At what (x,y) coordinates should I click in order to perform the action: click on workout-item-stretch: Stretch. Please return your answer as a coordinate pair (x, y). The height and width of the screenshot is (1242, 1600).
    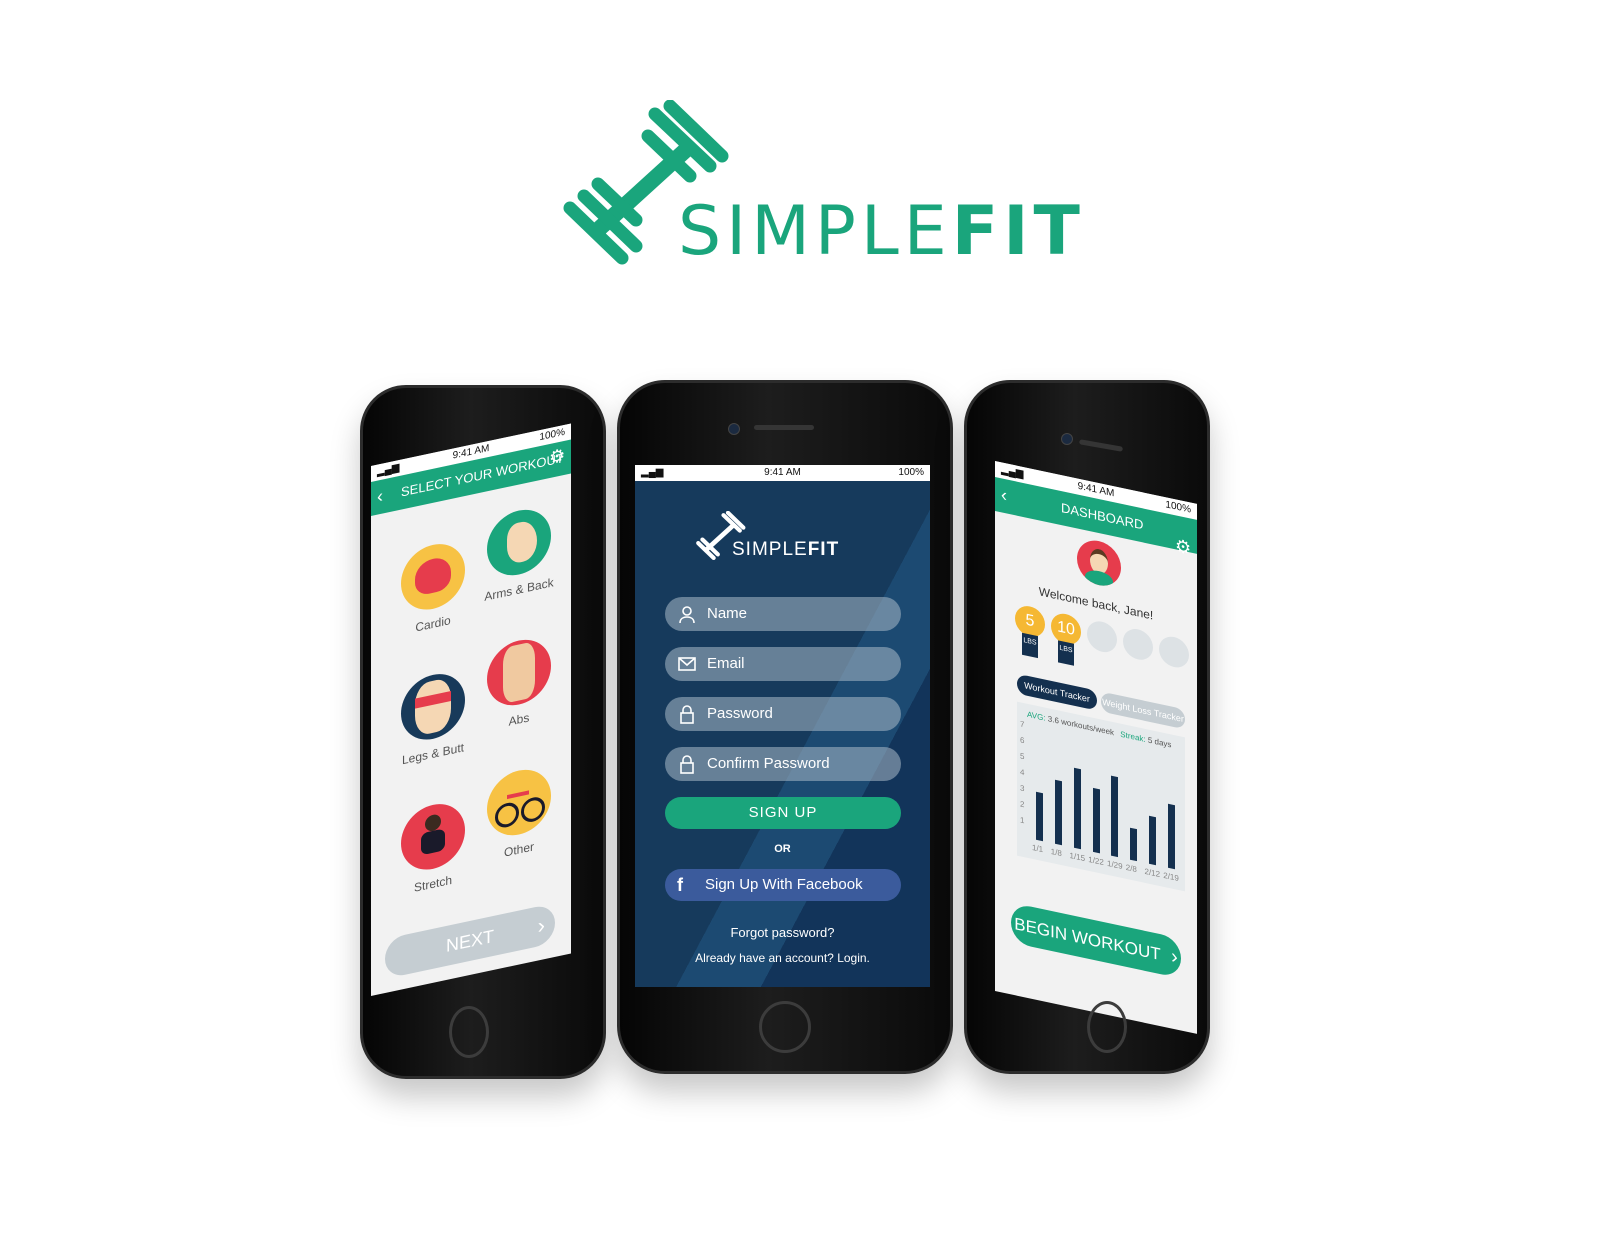
    Looking at the image, I should click on (433, 854).